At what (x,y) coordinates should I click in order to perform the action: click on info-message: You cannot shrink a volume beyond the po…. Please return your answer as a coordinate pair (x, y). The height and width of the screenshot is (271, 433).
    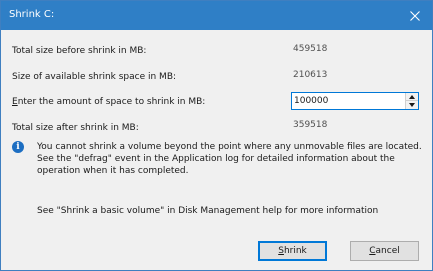
    Looking at the image, I should click on (229, 159).